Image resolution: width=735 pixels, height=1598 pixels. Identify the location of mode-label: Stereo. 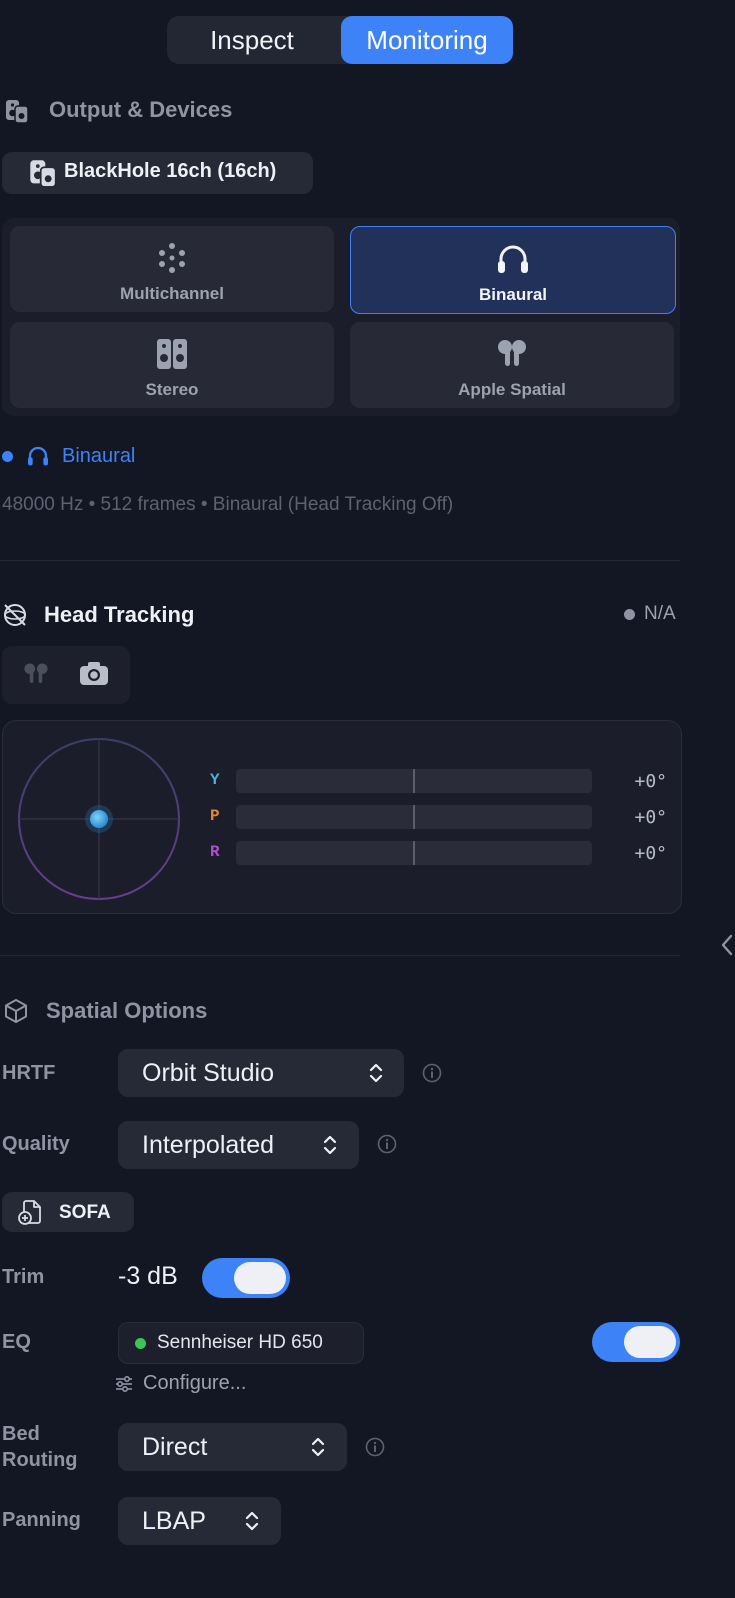
(172, 389).